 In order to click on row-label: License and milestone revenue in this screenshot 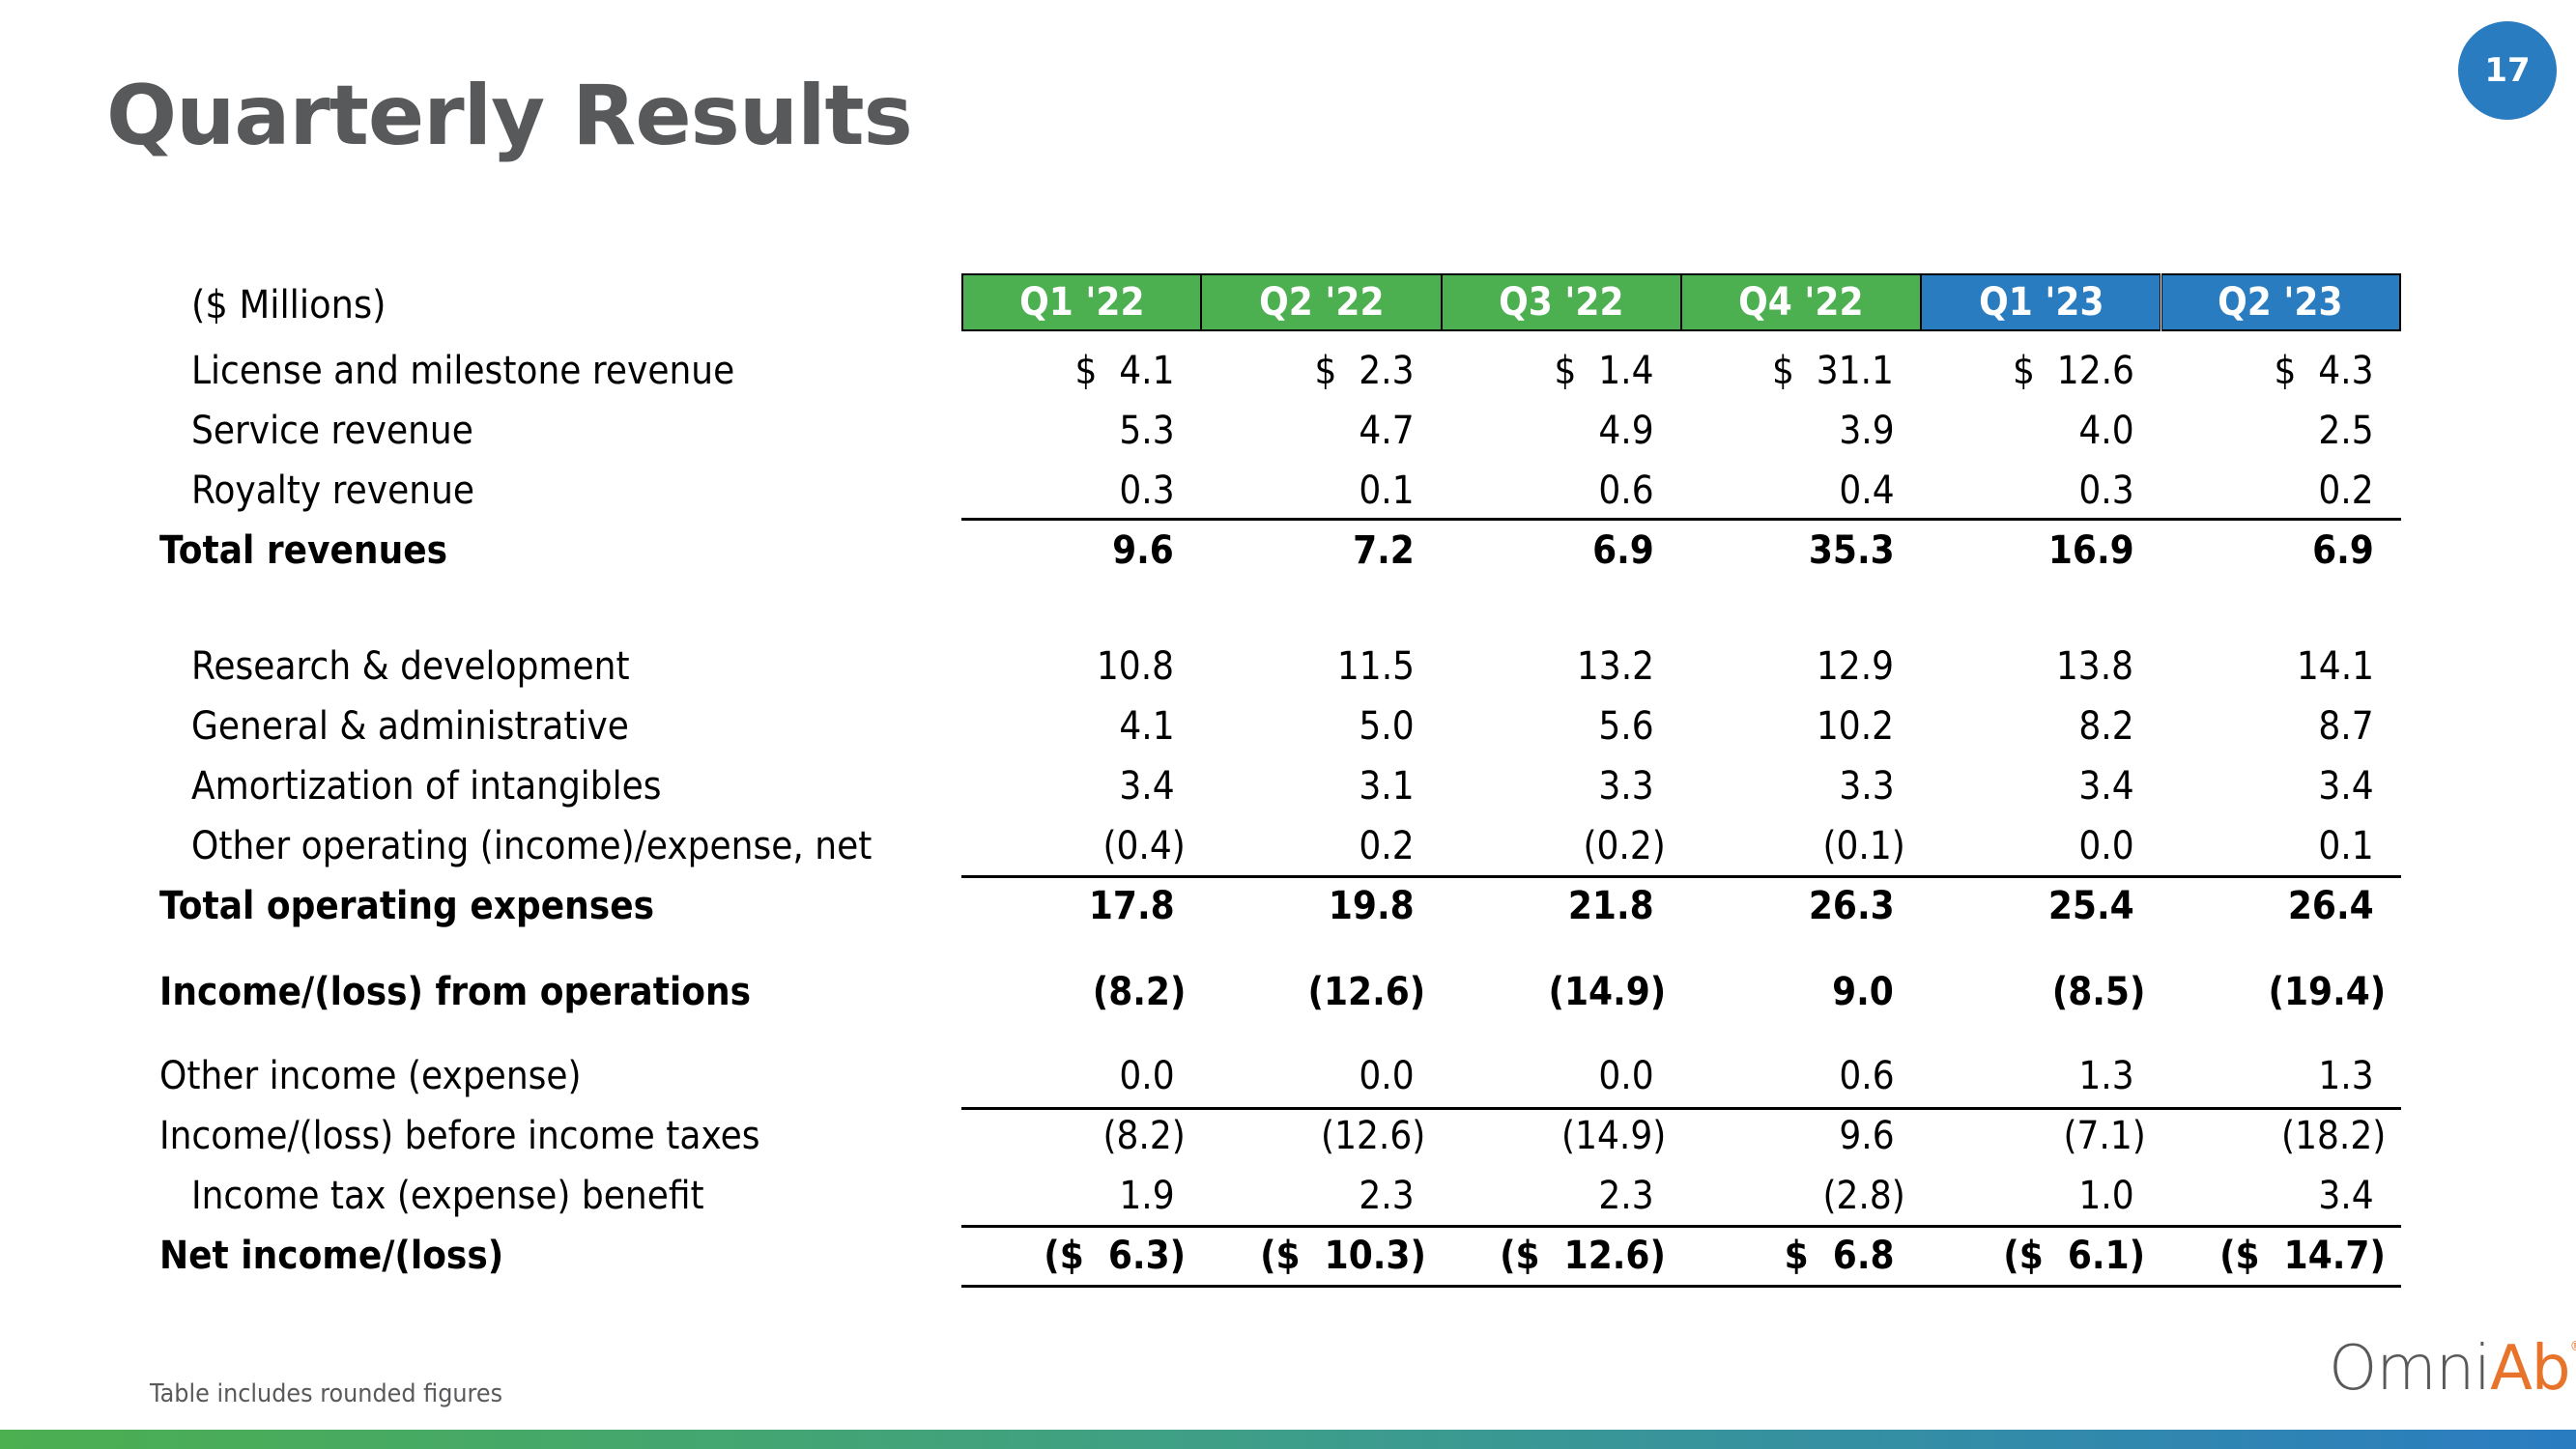, I will do `click(463, 371)`.